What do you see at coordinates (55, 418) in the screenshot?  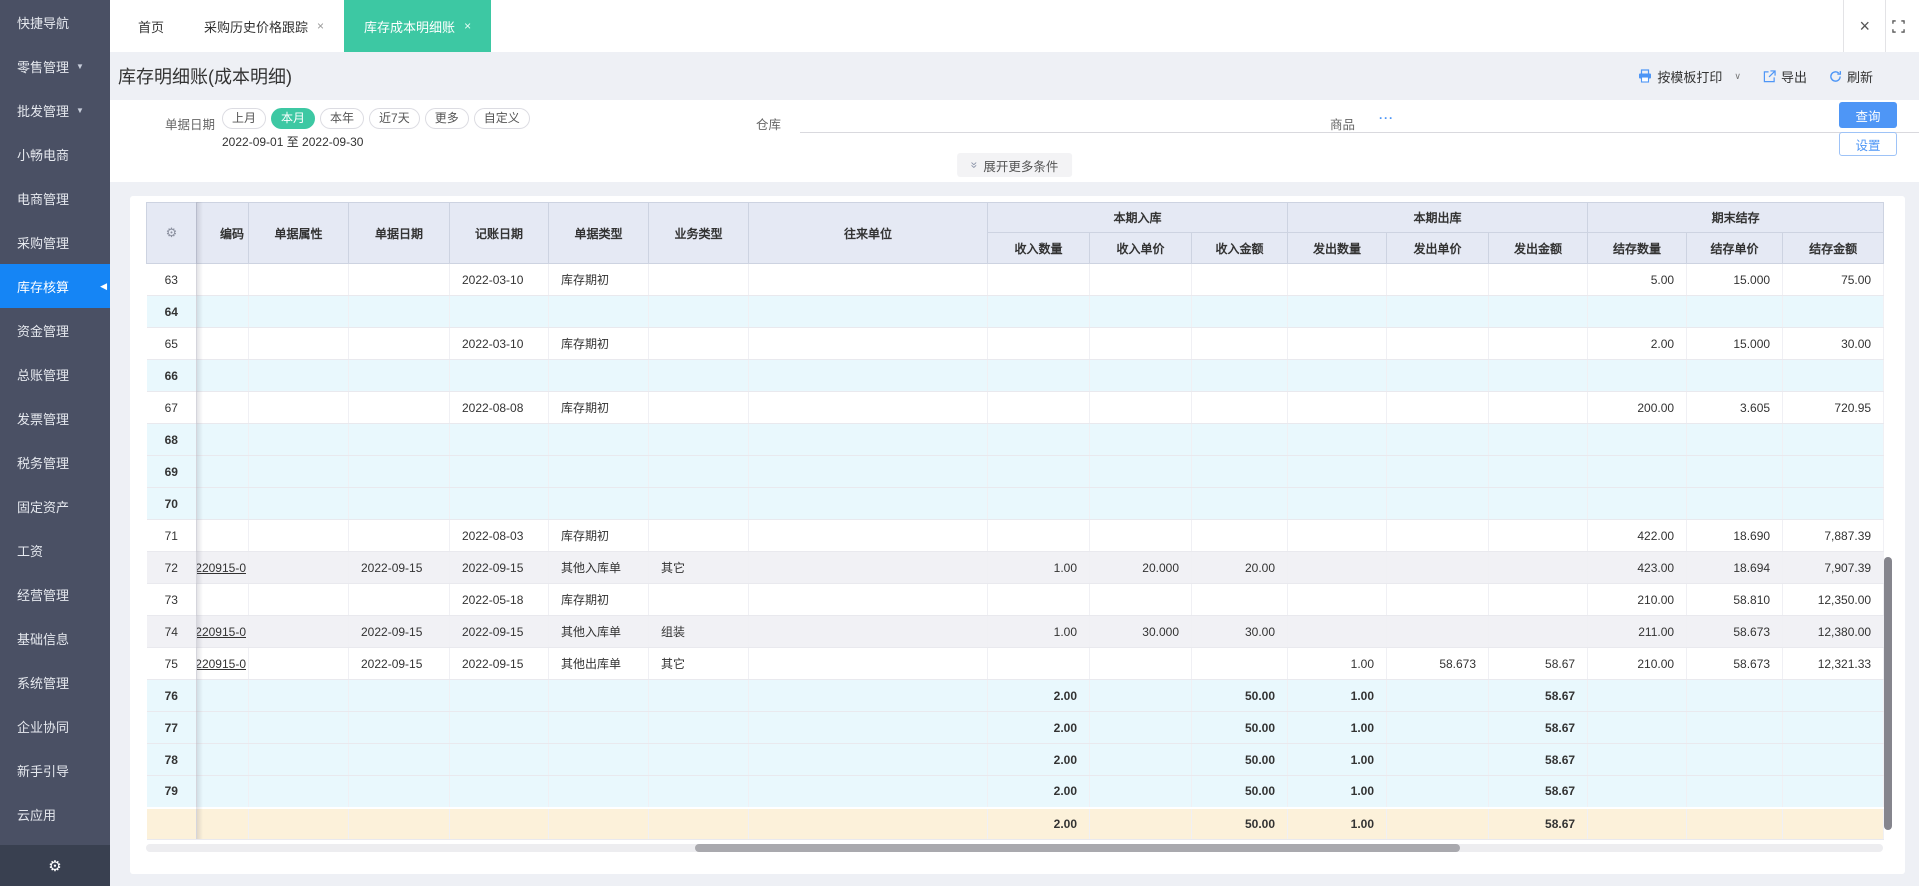 I see `sidebar-item-10: 发票管理` at bounding box center [55, 418].